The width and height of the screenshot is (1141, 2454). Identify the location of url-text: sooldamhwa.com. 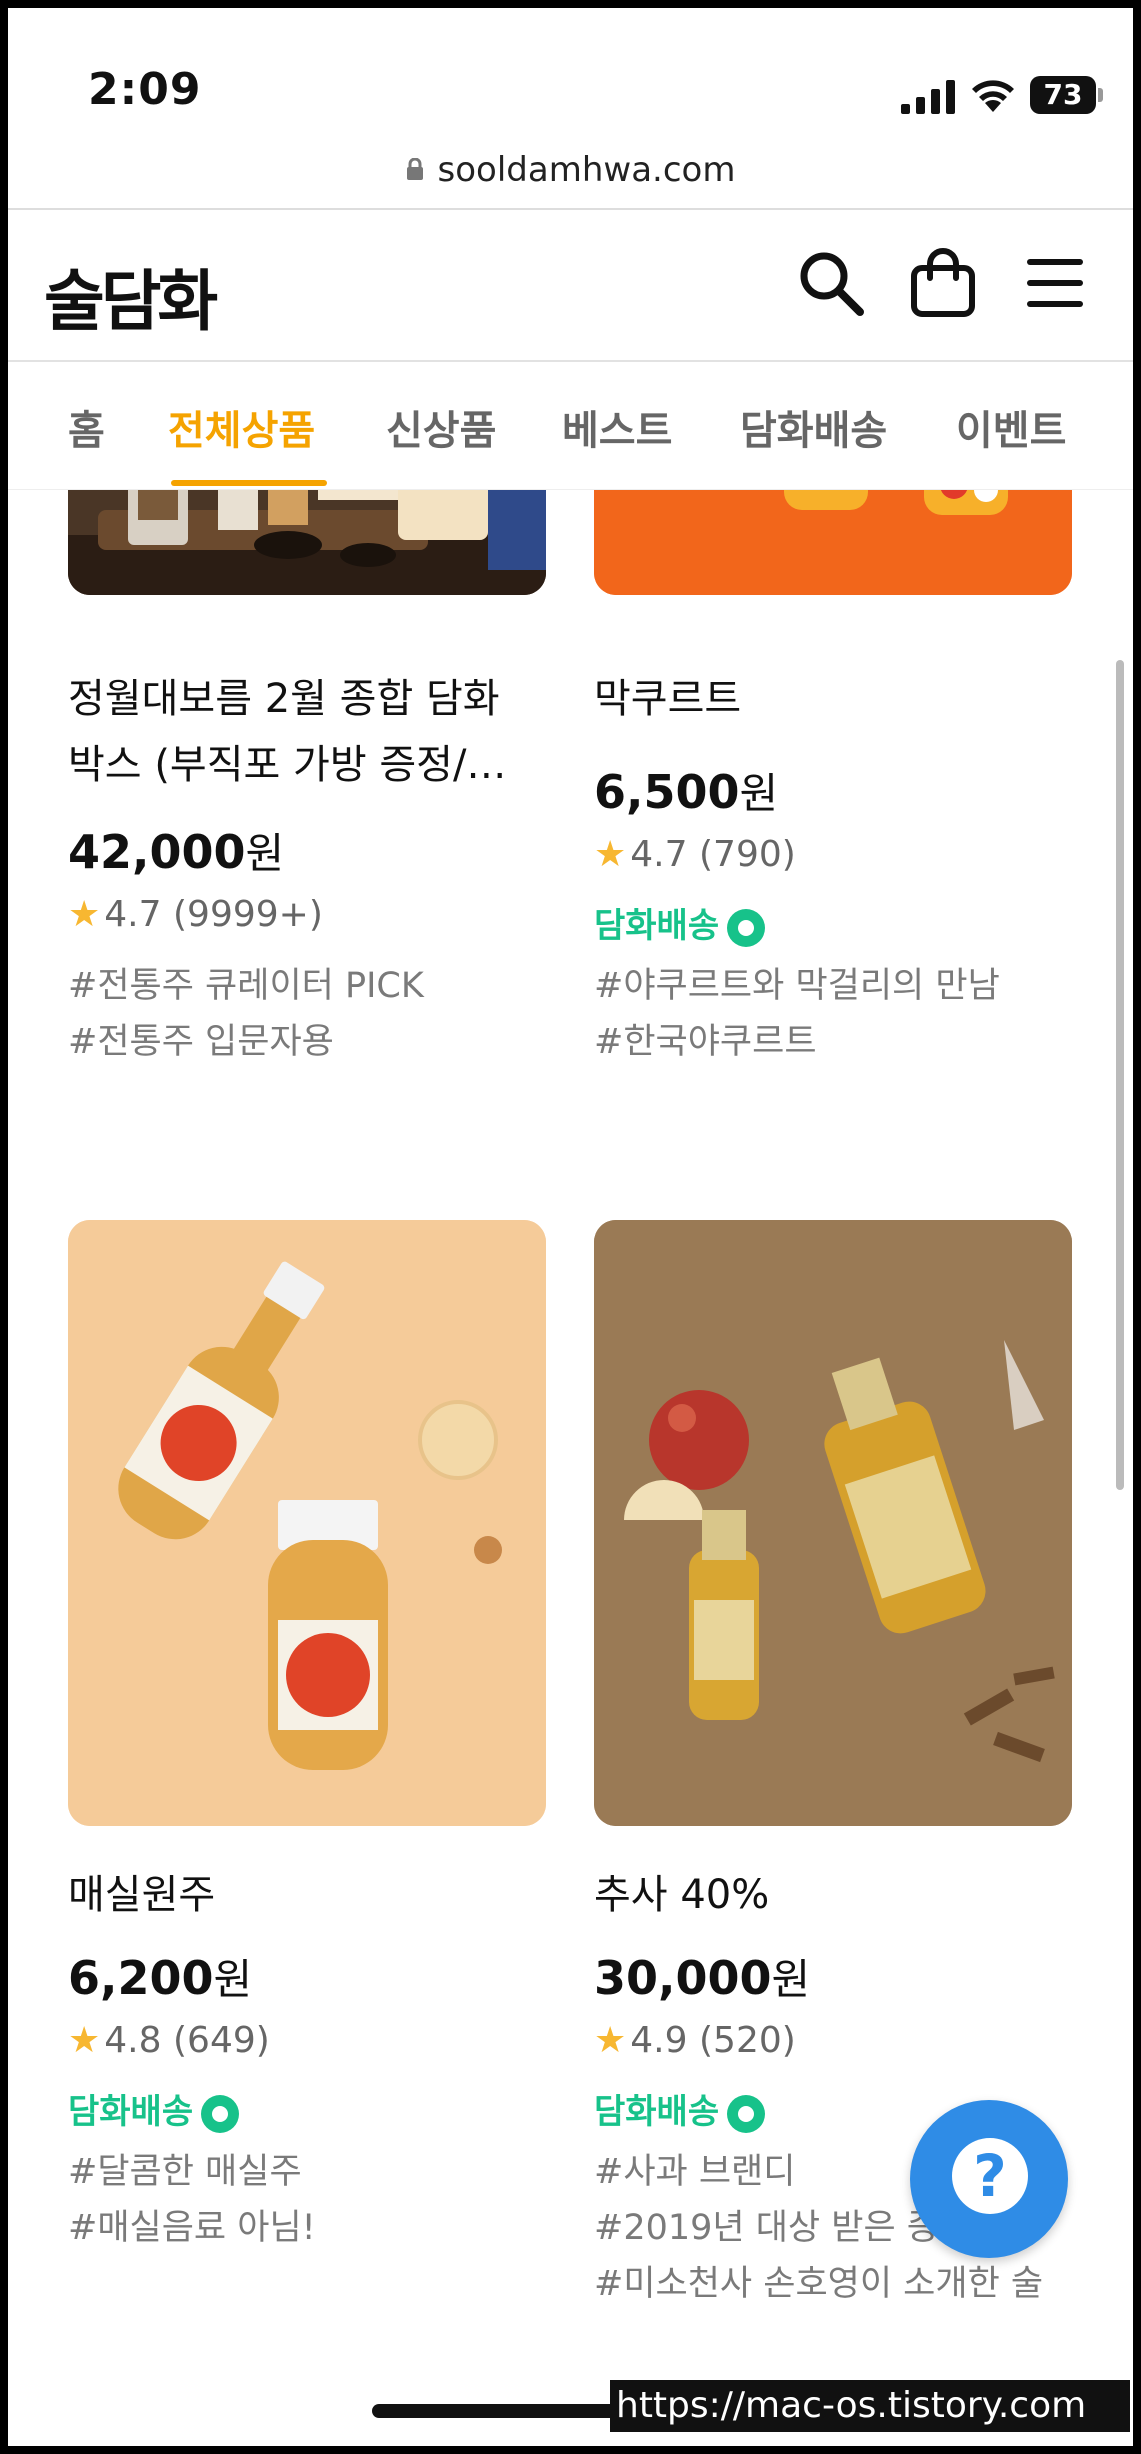
(586, 170).